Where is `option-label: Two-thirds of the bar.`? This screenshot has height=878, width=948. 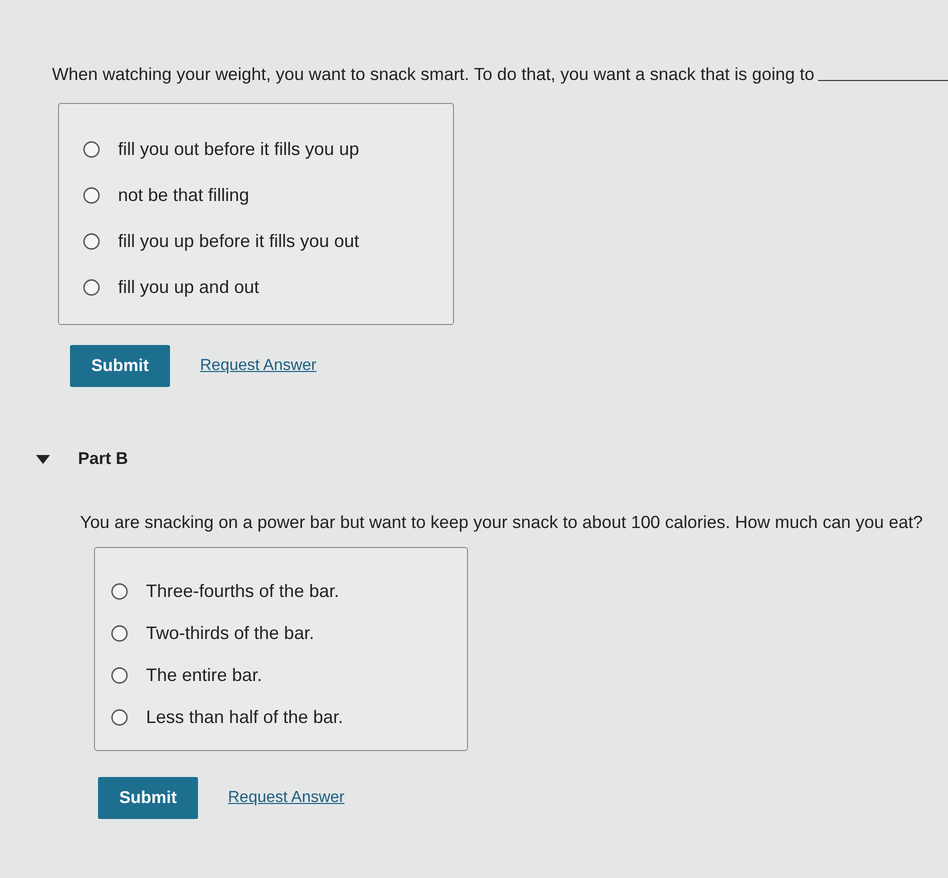 option-label: Two-thirds of the bar. is located at coordinates (230, 633).